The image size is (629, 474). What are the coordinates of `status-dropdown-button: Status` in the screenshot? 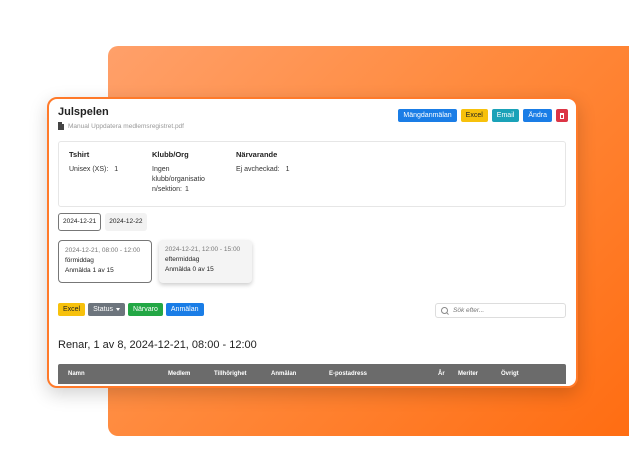 It's located at (106, 309).